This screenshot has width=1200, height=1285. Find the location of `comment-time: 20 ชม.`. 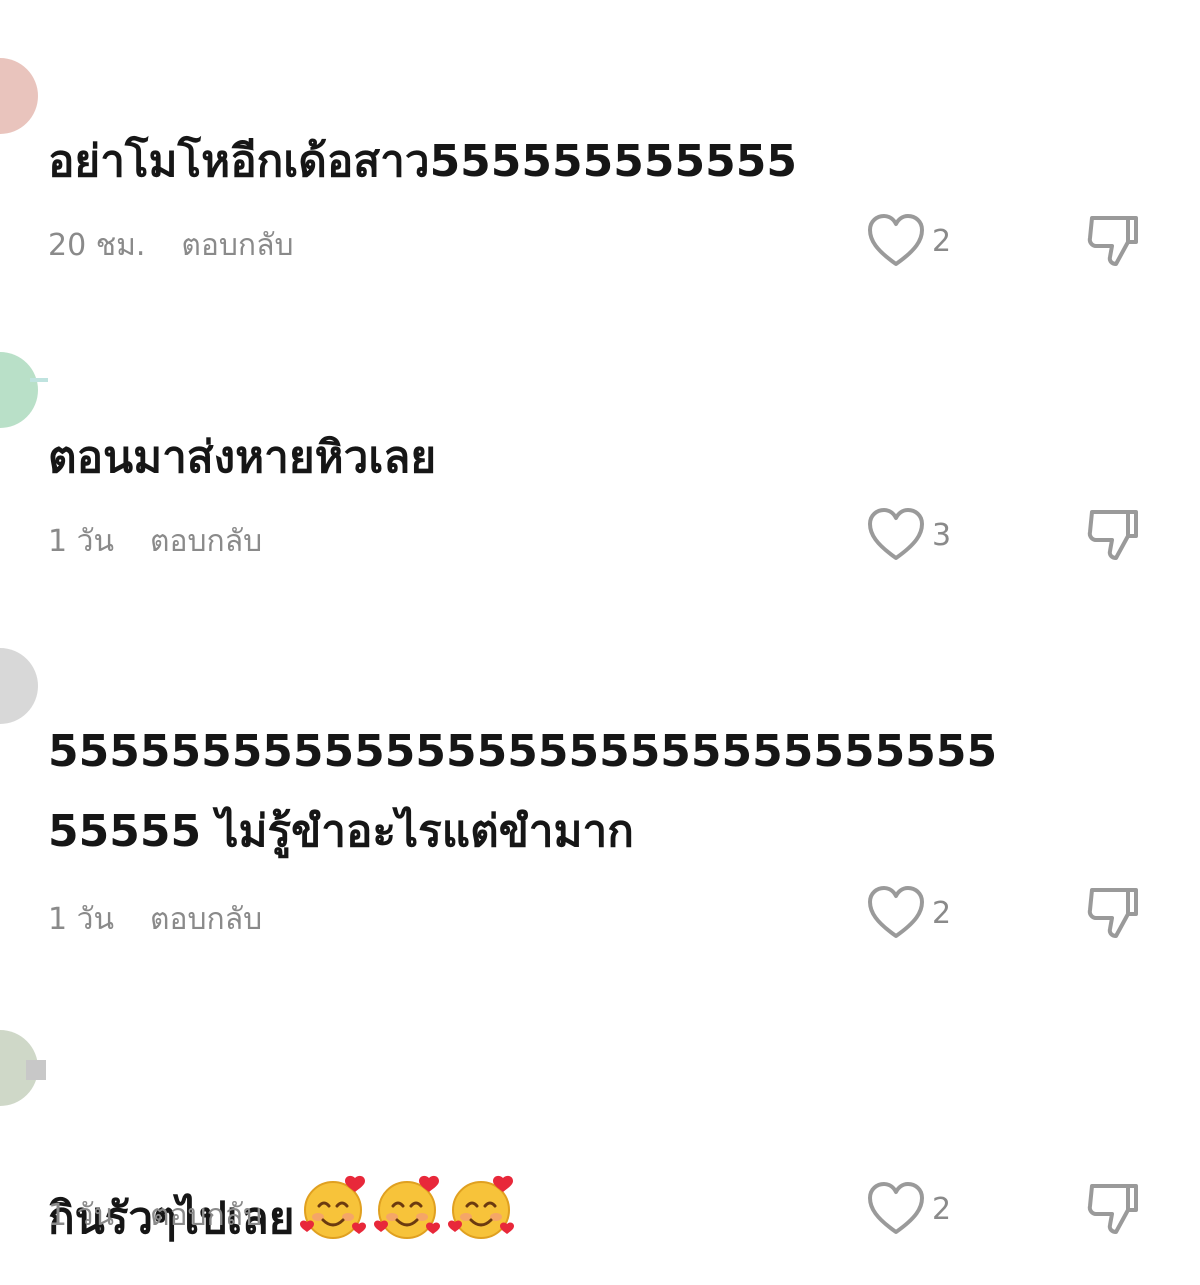

comment-time: 20 ชม. is located at coordinates (97, 245).